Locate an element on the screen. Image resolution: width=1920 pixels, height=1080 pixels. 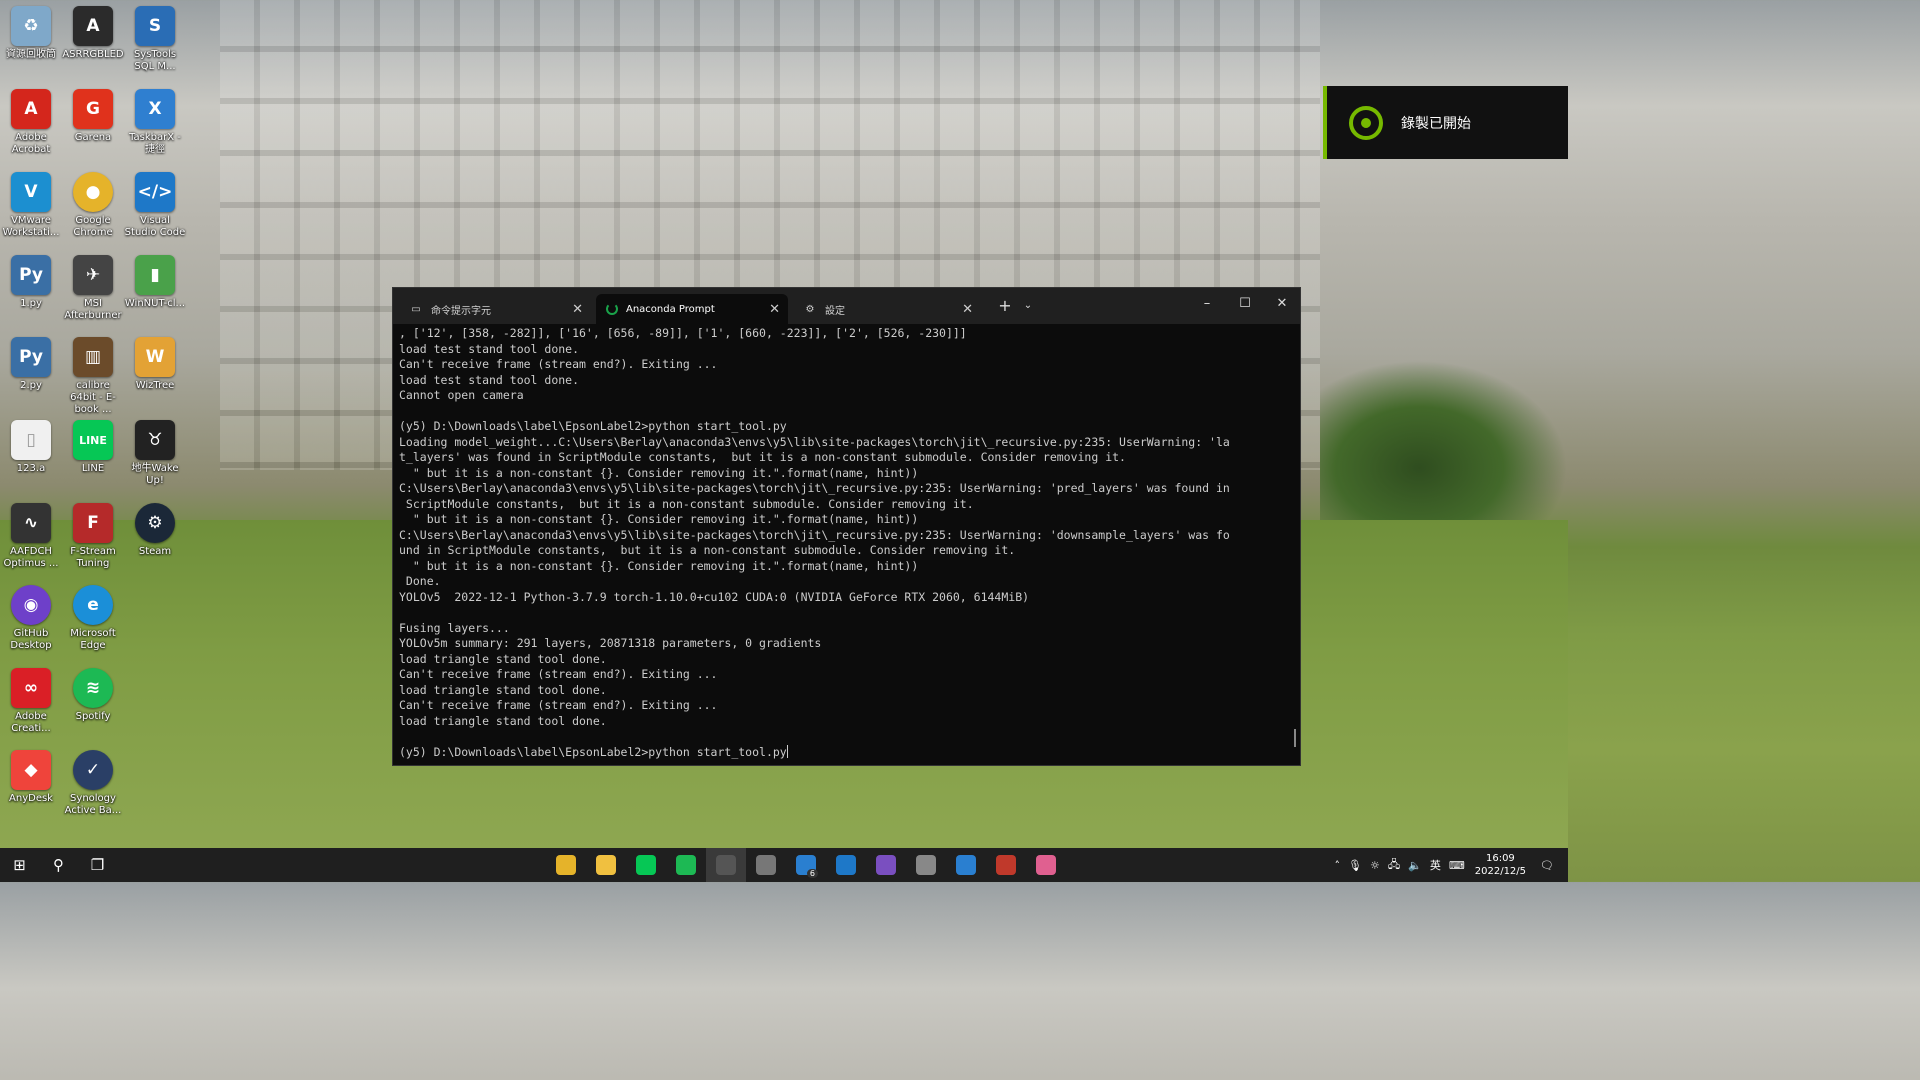
gear-icon: ⚙ is located at coordinates (810, 309).